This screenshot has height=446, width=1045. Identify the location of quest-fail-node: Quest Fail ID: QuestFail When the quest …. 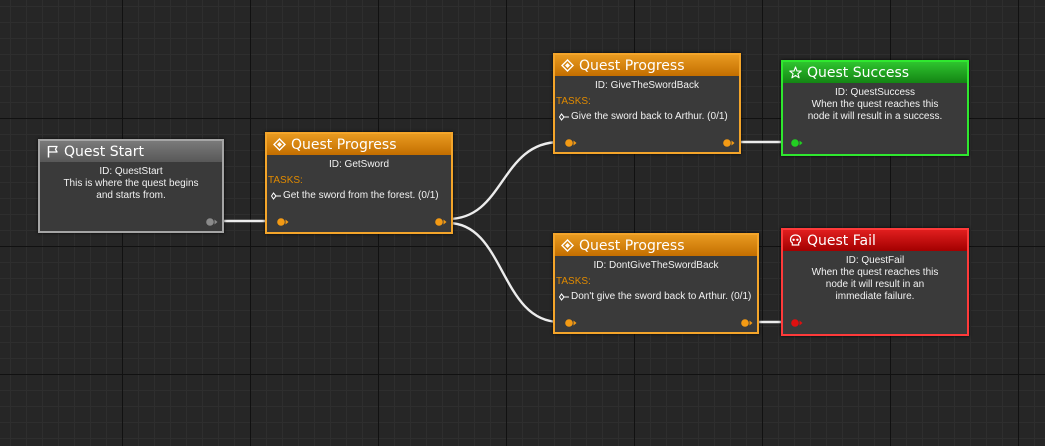
(875, 282).